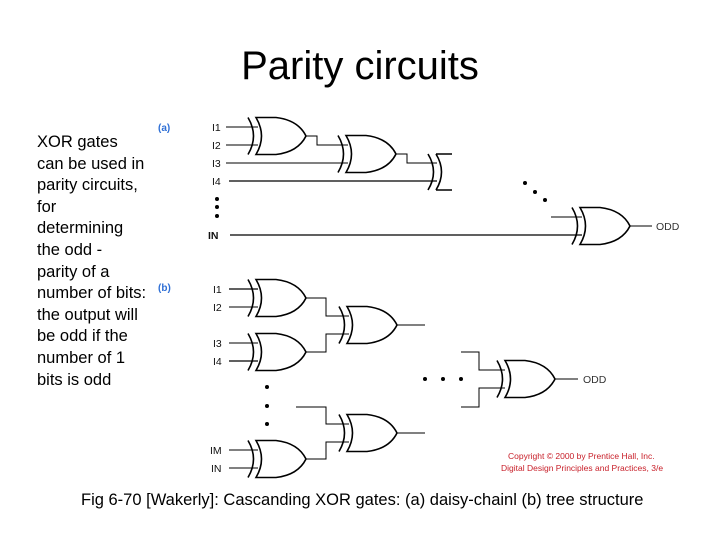 Image resolution: width=720 pixels, height=540 pixels. I want to click on part-b-input-i3: I3, so click(217, 344).